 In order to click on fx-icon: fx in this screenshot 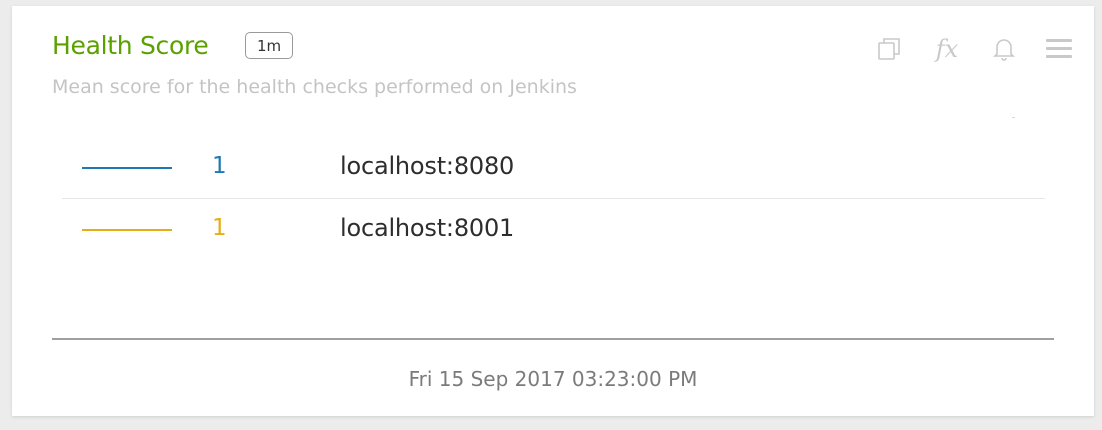, I will do `click(947, 49)`.